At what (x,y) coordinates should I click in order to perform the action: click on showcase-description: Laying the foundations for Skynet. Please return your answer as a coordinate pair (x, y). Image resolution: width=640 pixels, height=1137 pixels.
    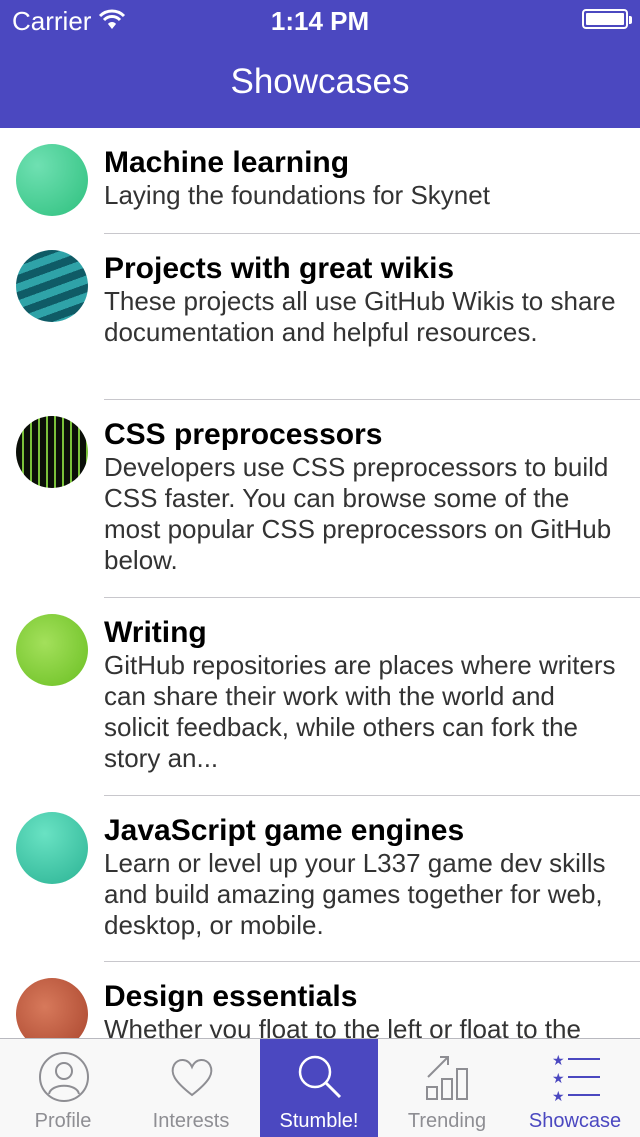
    Looking at the image, I should click on (297, 195).